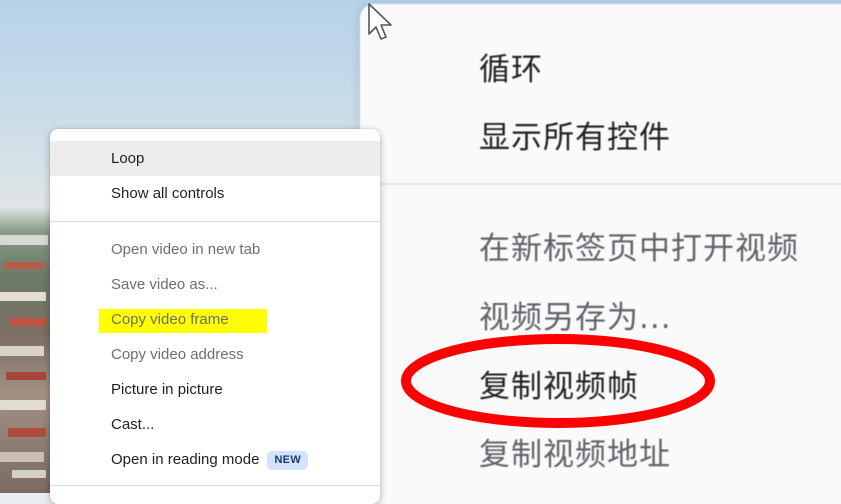  Describe the element at coordinates (600, 184) in the screenshot. I see `zh-menu-separator` at that location.